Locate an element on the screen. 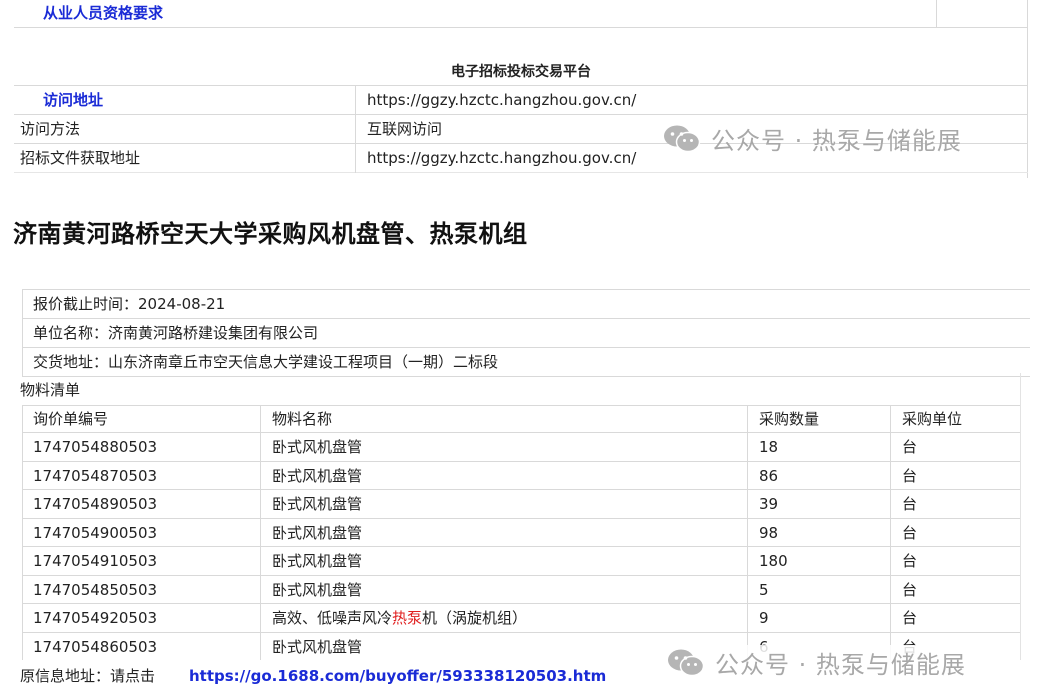 The height and width of the screenshot is (700, 1041). row-qty: 98 is located at coordinates (769, 533).